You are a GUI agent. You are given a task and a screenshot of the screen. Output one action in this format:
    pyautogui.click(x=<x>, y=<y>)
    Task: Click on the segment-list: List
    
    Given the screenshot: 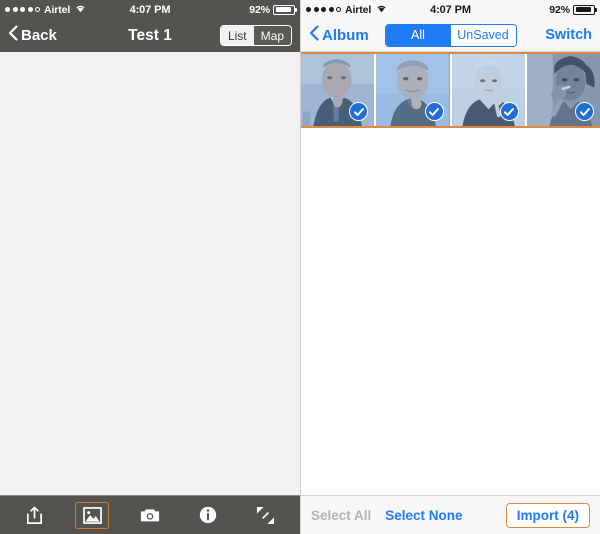 What is the action you would take?
    pyautogui.click(x=237, y=35)
    